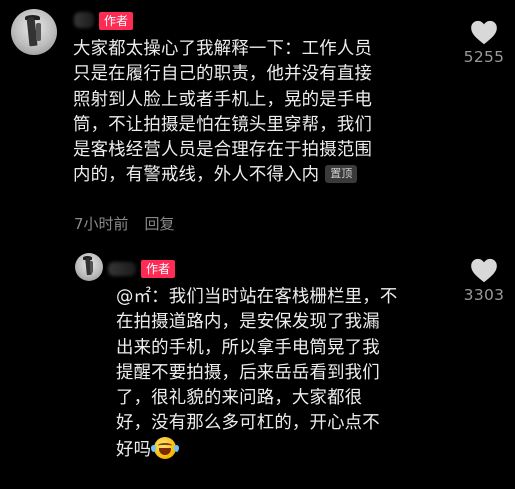 Image resolution: width=515 pixels, height=489 pixels. Describe the element at coordinates (101, 224) in the screenshot. I see `comment-timestamp: 7小时前` at that location.